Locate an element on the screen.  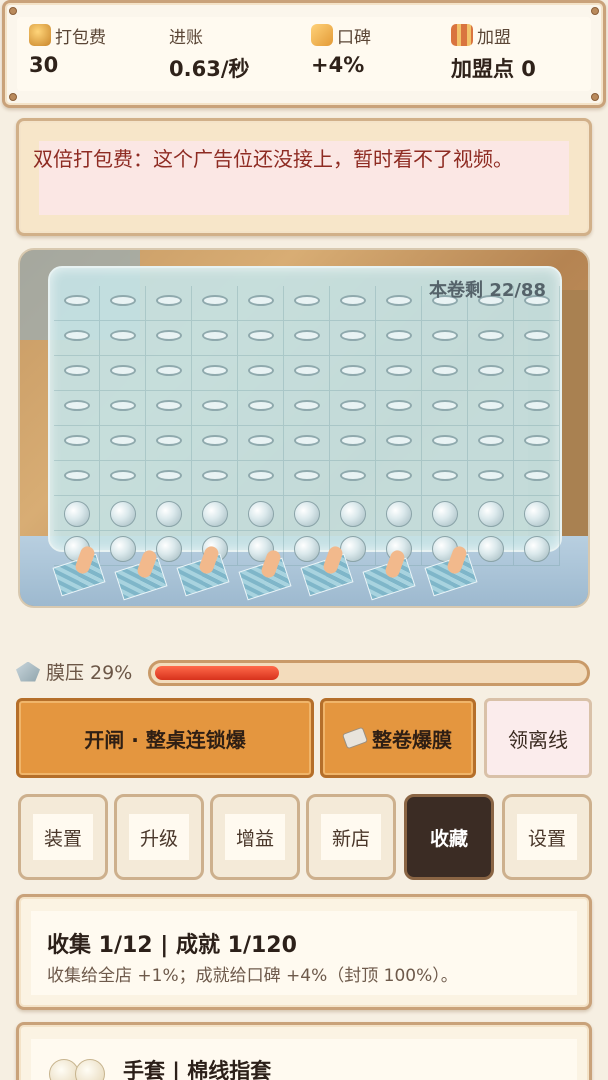
stat-income: 进账 0.63/秒 is located at coordinates (209, 53).